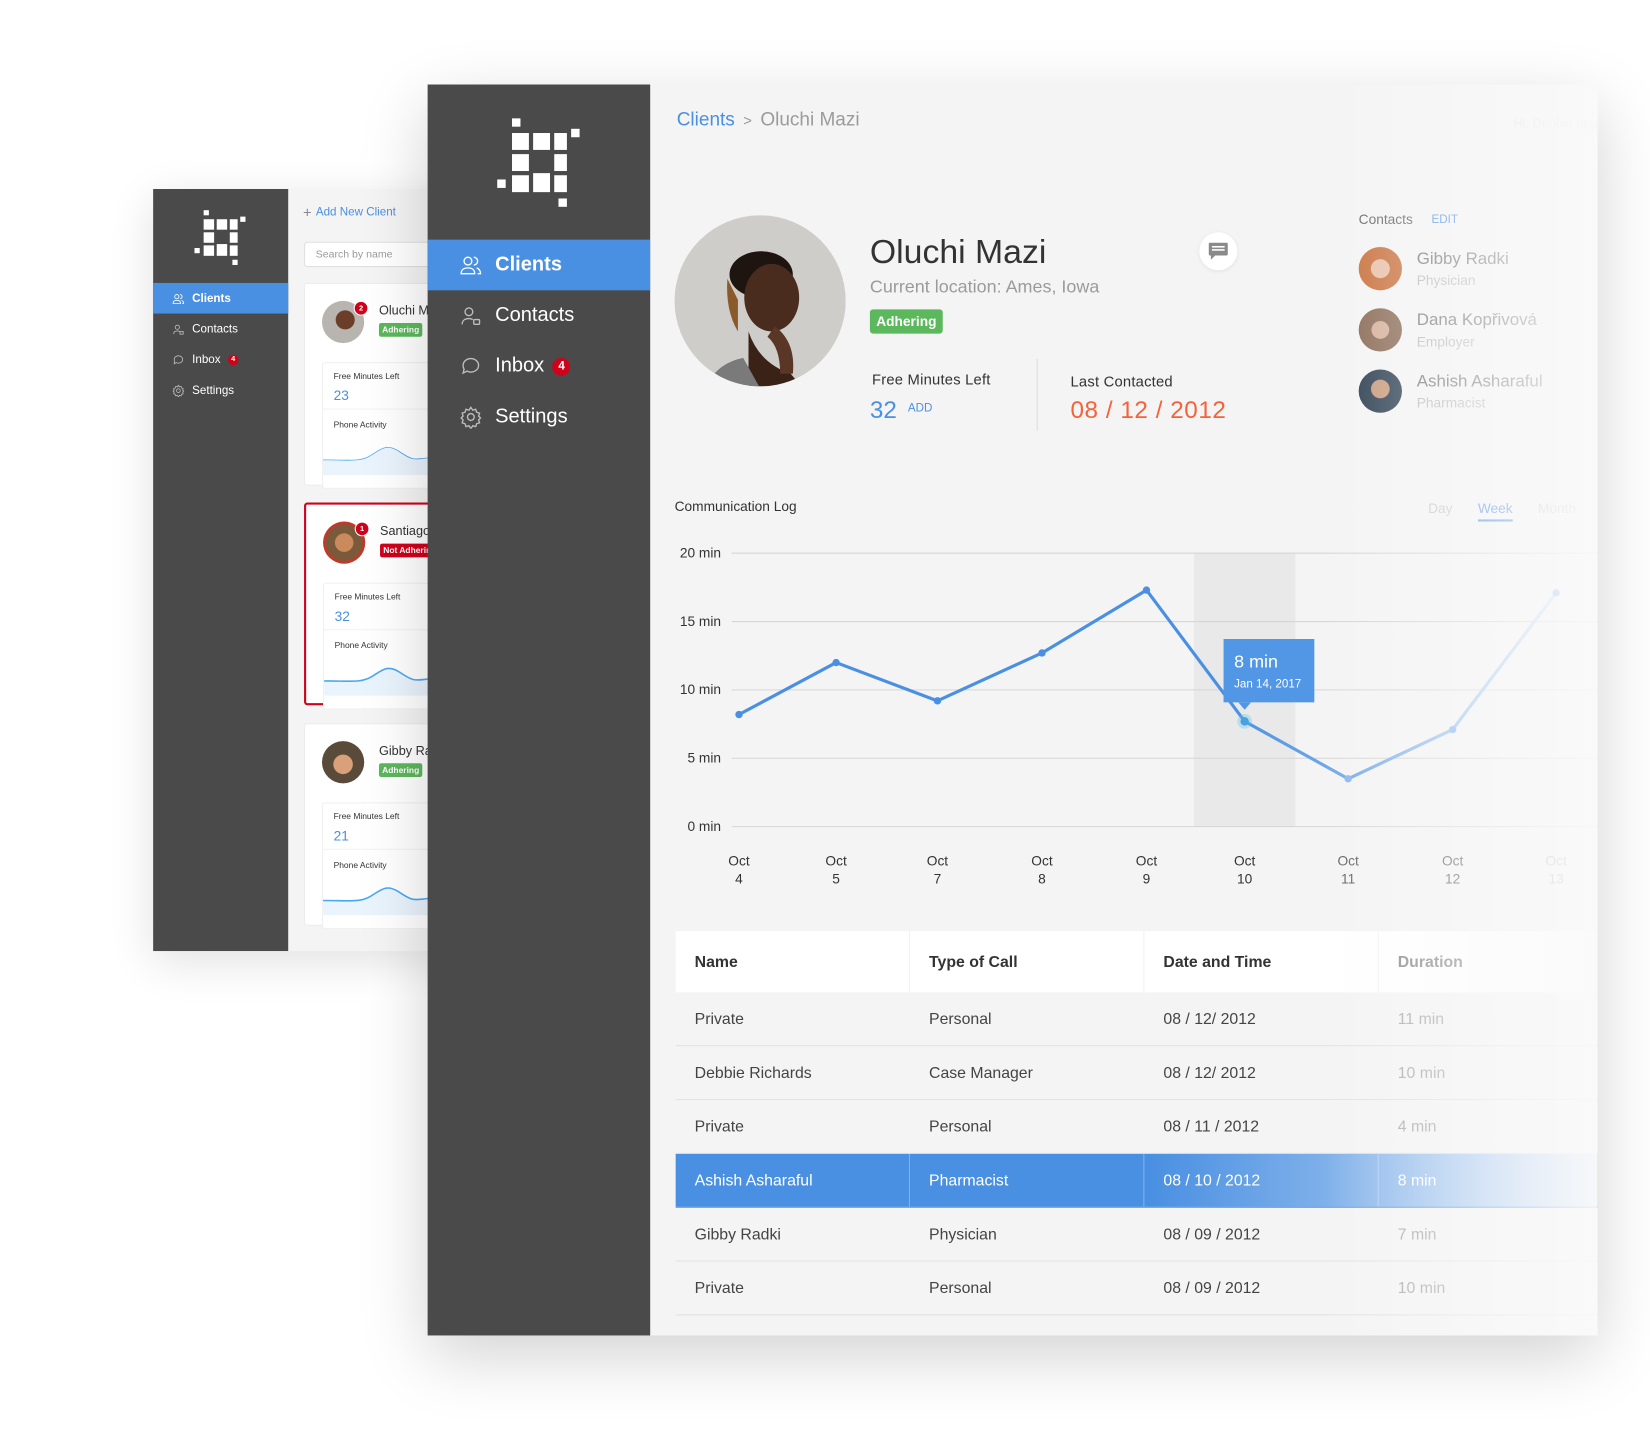 This screenshot has height=1440, width=1650. What do you see at coordinates (1212, 1287) in the screenshot?
I see `cell-date: 08 / 09 / 2012` at bounding box center [1212, 1287].